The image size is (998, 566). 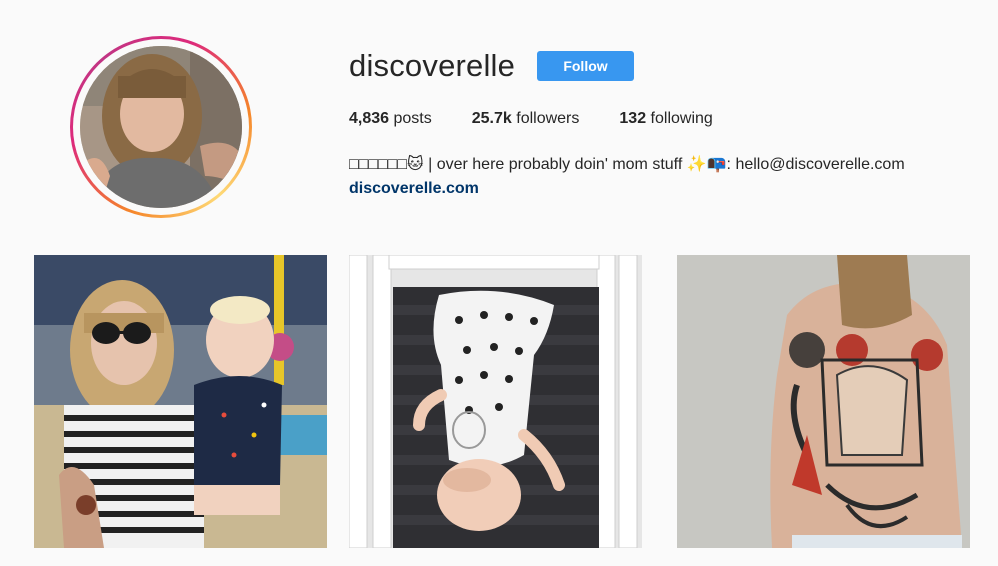 I want to click on profile-photo, so click(x=161, y=127).